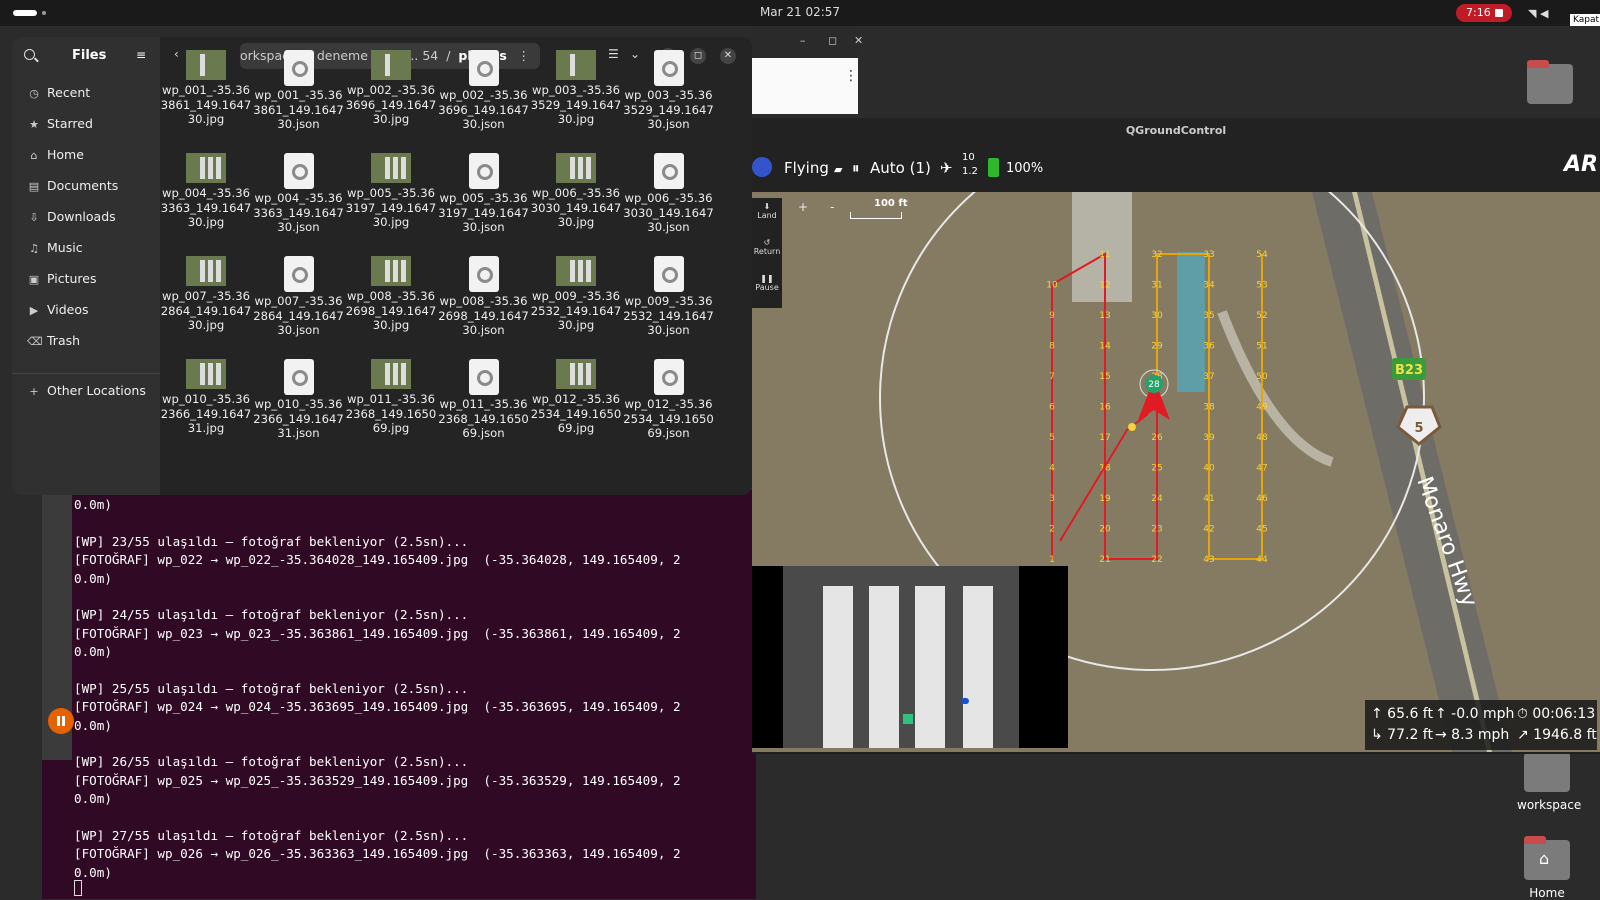 The width and height of the screenshot is (1600, 900). What do you see at coordinates (484, 91) in the screenshot?
I see `file-item: wp_002_-35.363696_149.164730.json` at bounding box center [484, 91].